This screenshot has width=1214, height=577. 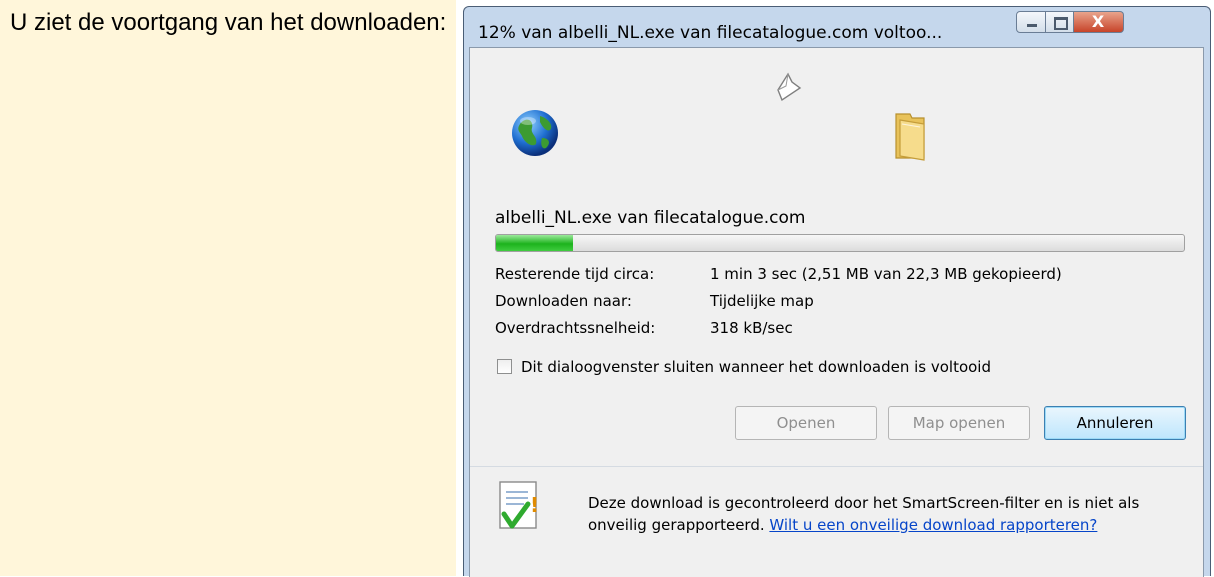 What do you see at coordinates (228, 22) in the screenshot?
I see `instruction-text: U ziet de voortgang van het downloaden:` at bounding box center [228, 22].